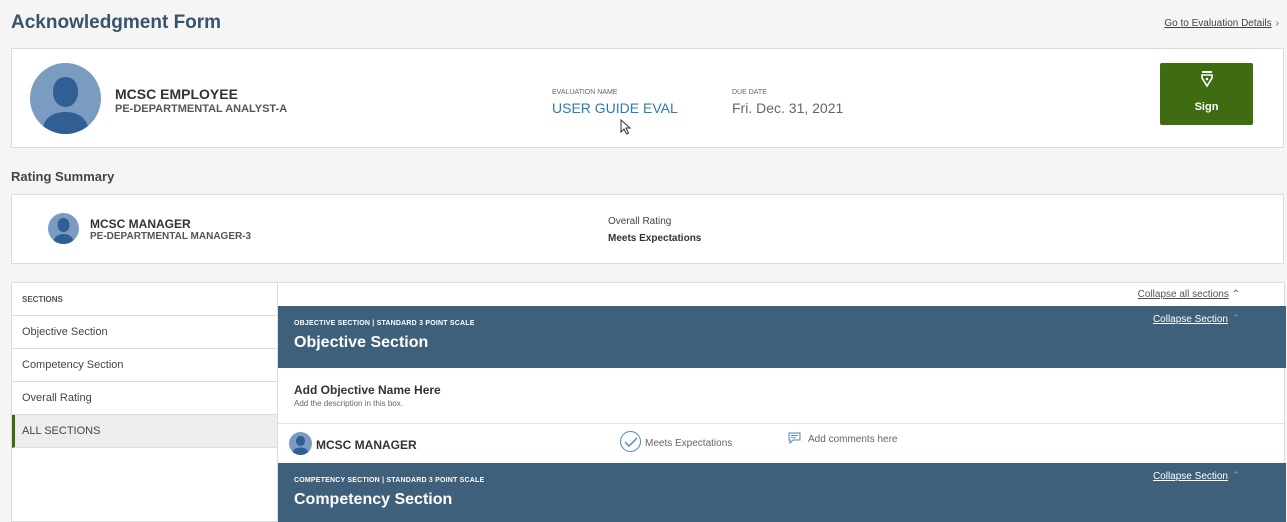 This screenshot has width=1287, height=522. What do you see at coordinates (781, 423) in the screenshot?
I see `divider` at bounding box center [781, 423].